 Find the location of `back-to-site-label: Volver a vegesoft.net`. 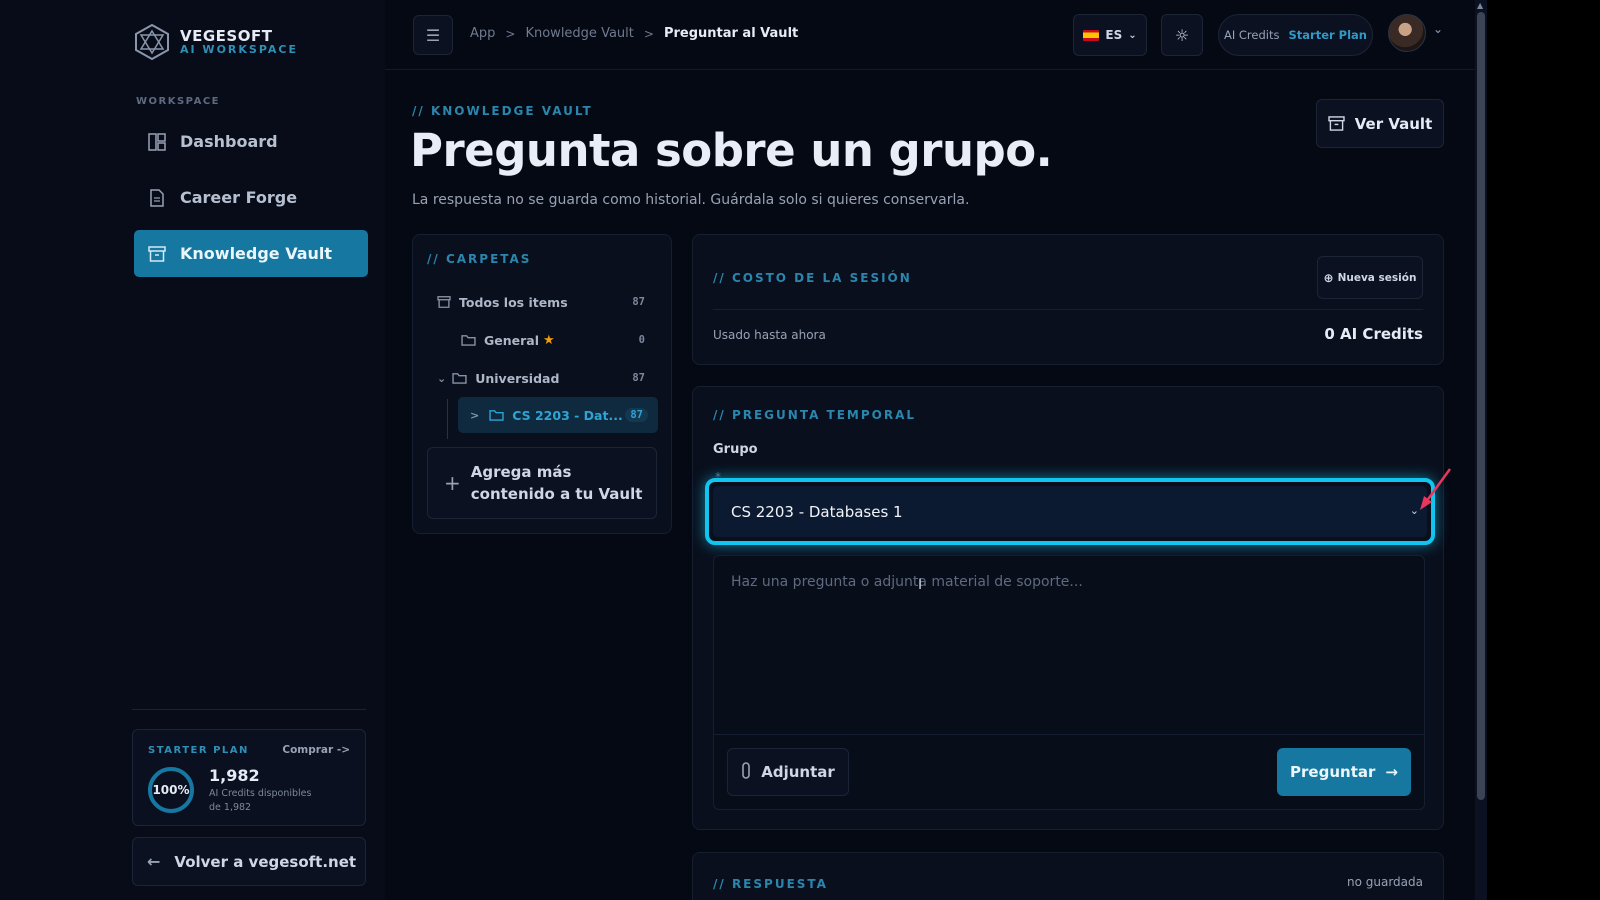

back-to-site-label: Volver a vegesoft.net is located at coordinates (265, 861).